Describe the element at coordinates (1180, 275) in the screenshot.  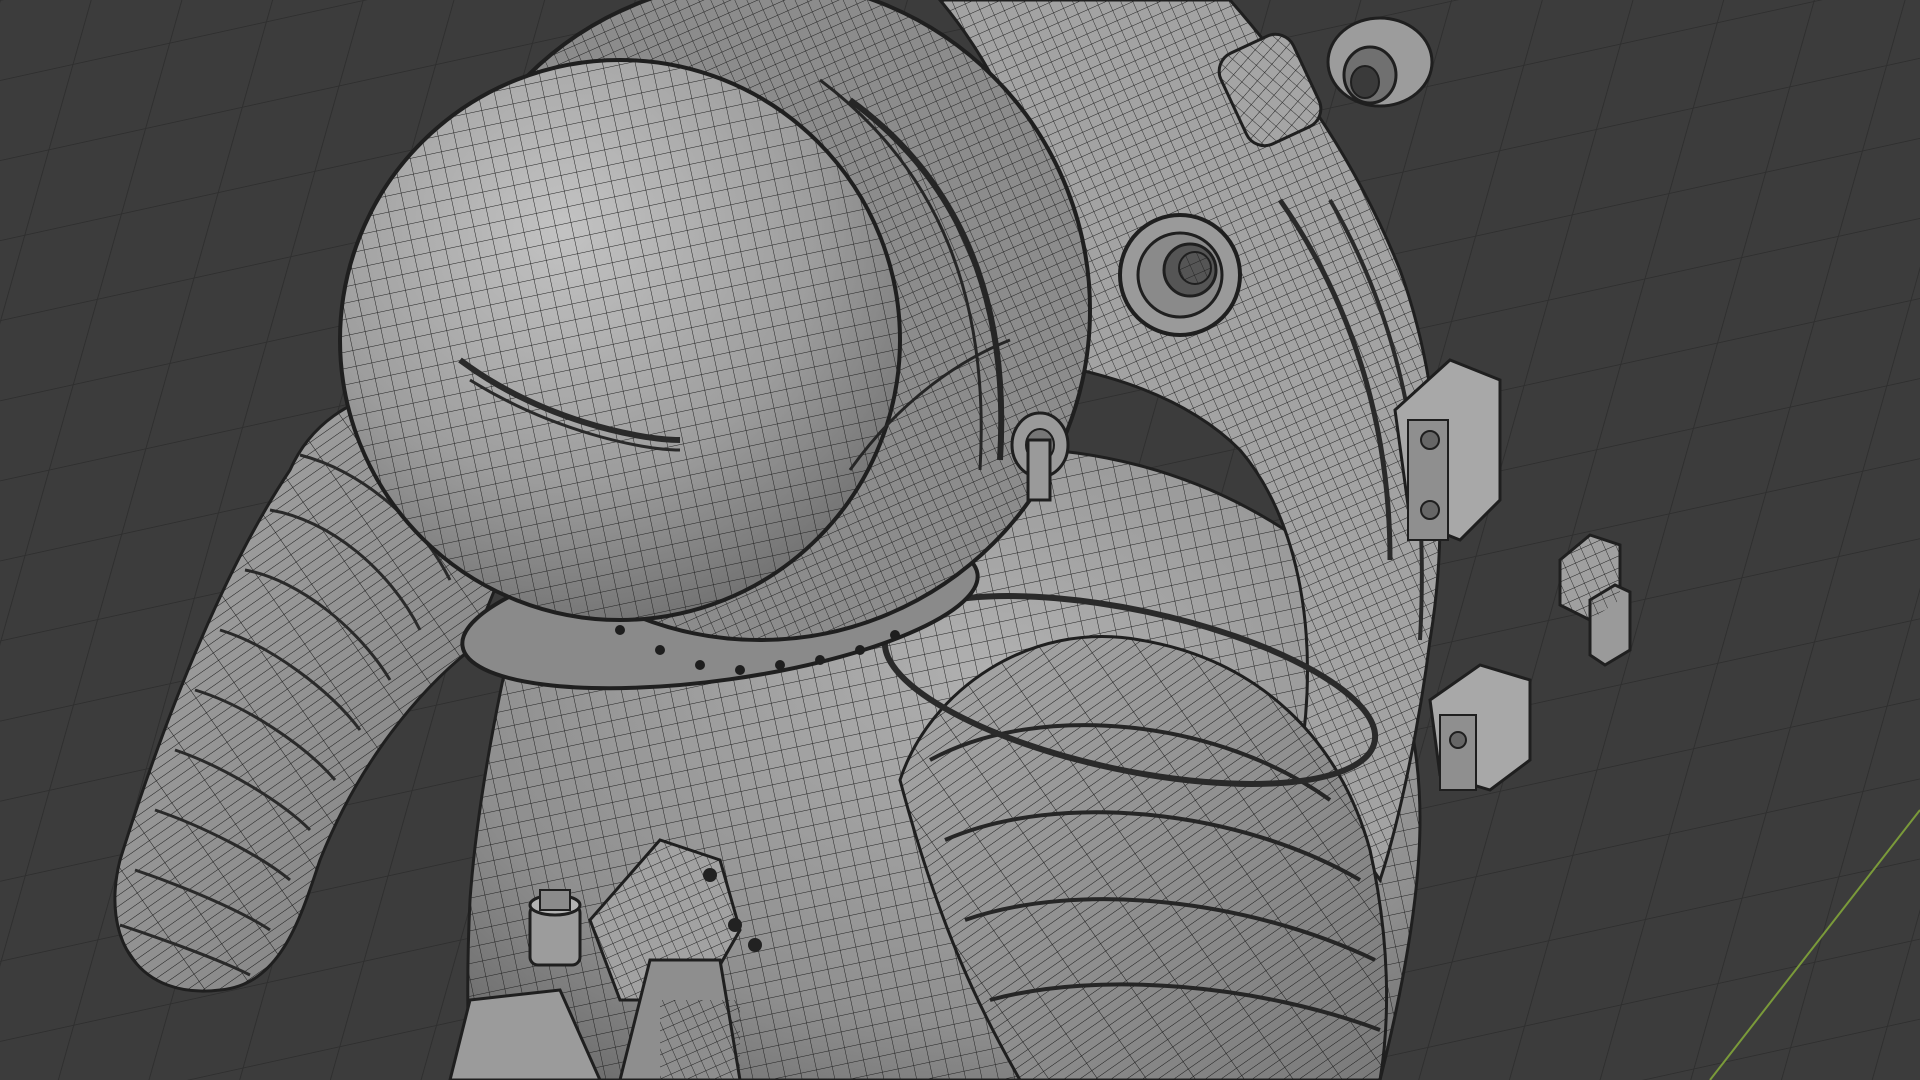
I see `shell-connector-port` at that location.